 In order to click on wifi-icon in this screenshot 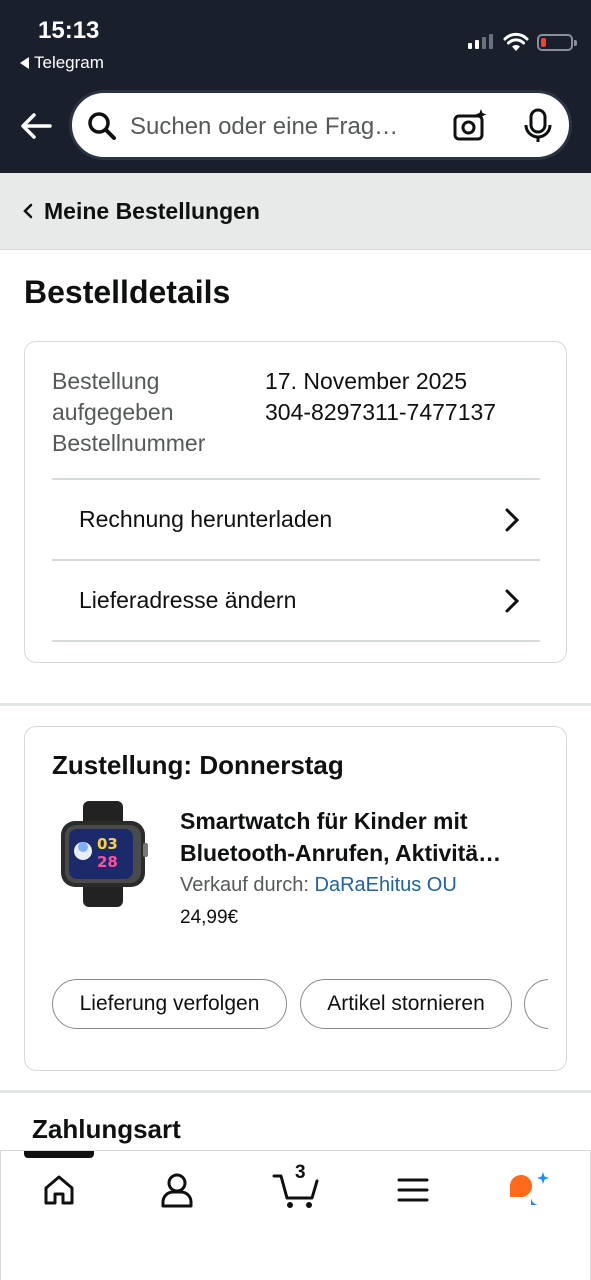, I will do `click(516, 41)`.